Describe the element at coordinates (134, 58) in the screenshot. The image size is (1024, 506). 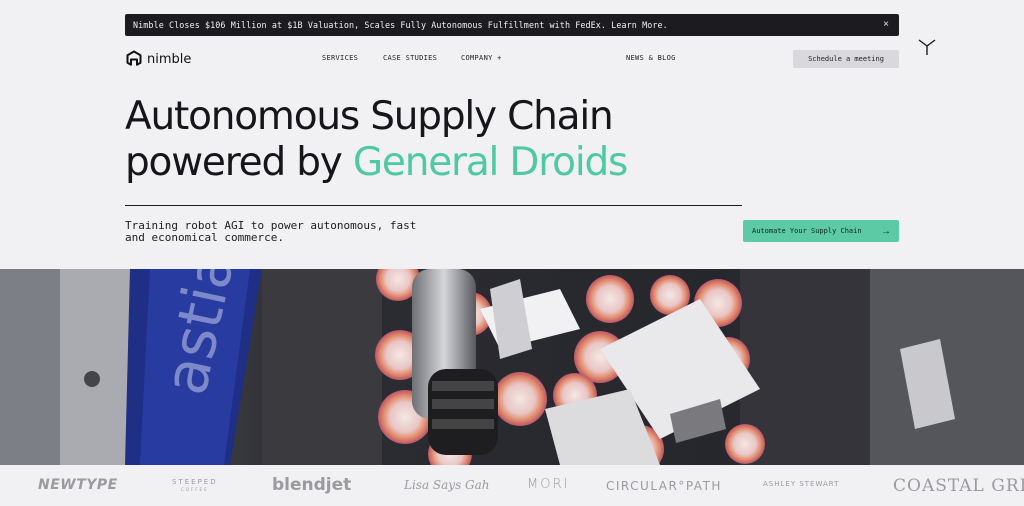
I see `nimble-logo-icon` at that location.